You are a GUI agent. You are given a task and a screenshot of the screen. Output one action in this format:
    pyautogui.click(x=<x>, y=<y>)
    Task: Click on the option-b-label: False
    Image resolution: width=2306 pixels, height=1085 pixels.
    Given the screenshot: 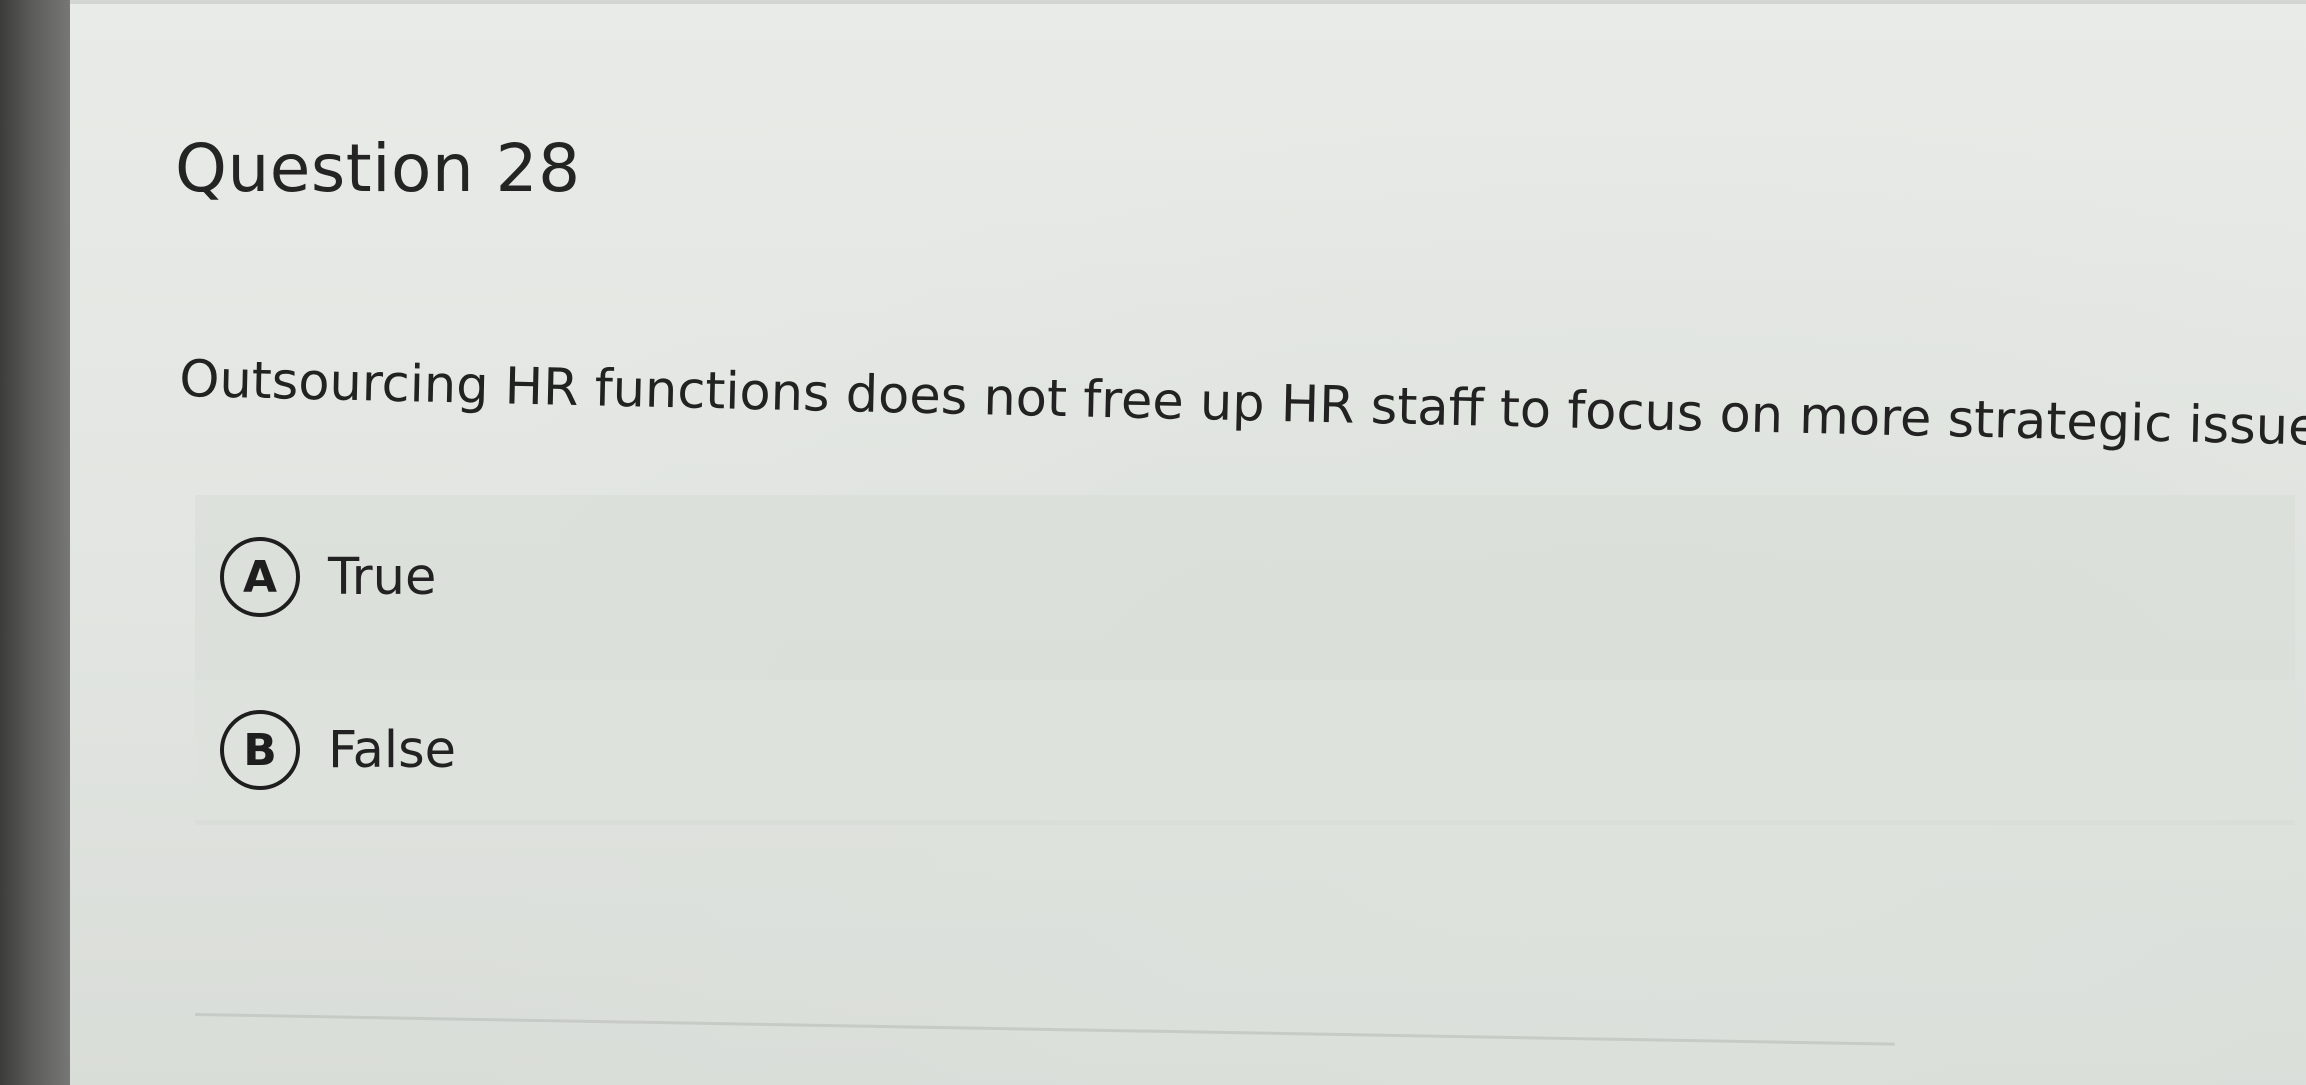 What is the action you would take?
    pyautogui.click(x=392, y=750)
    